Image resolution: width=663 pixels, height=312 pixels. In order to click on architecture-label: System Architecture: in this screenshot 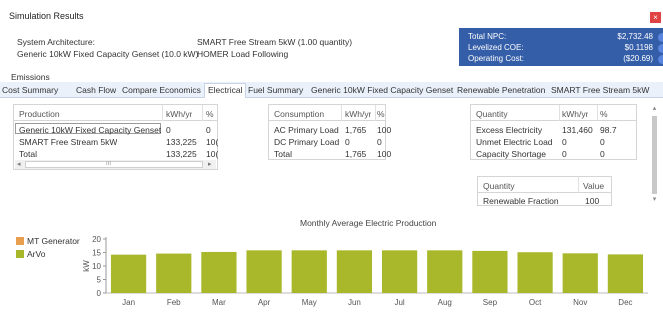, I will do `click(56, 42)`.